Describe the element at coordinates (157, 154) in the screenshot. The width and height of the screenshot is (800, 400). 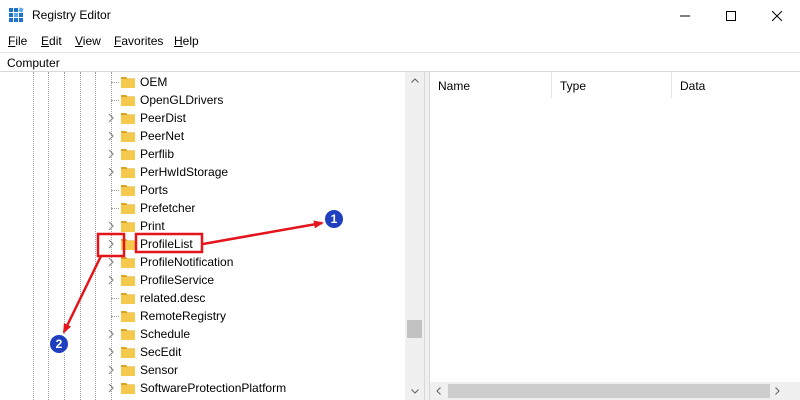
I see `tree-item-label: Perflib` at that location.